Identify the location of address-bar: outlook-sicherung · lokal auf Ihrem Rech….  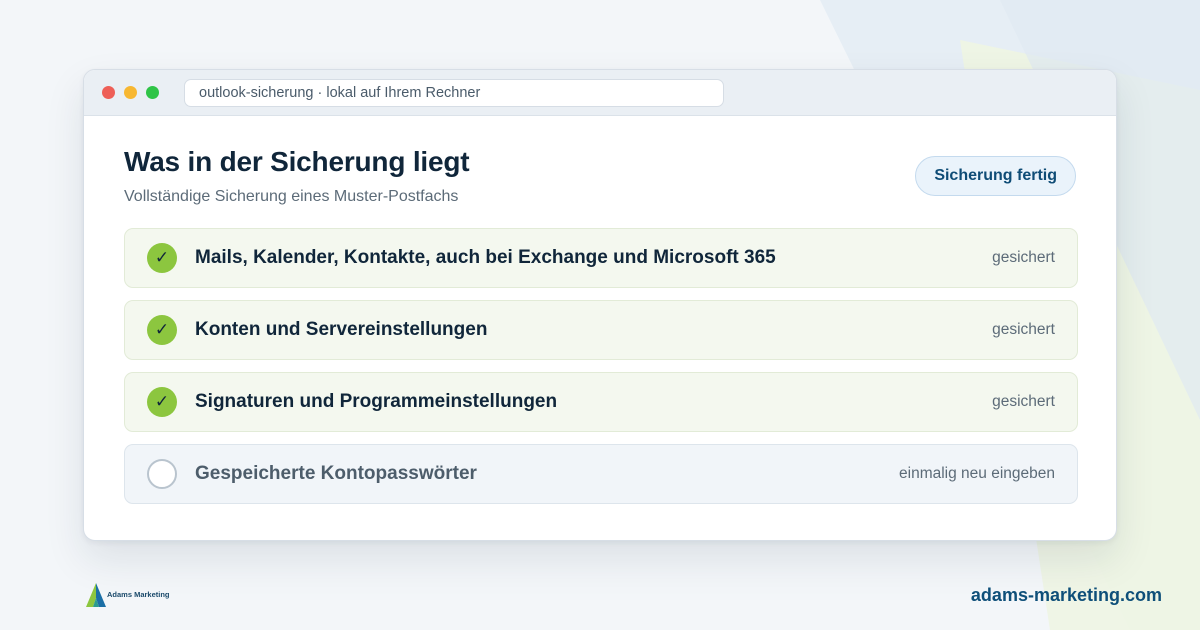
(454, 93).